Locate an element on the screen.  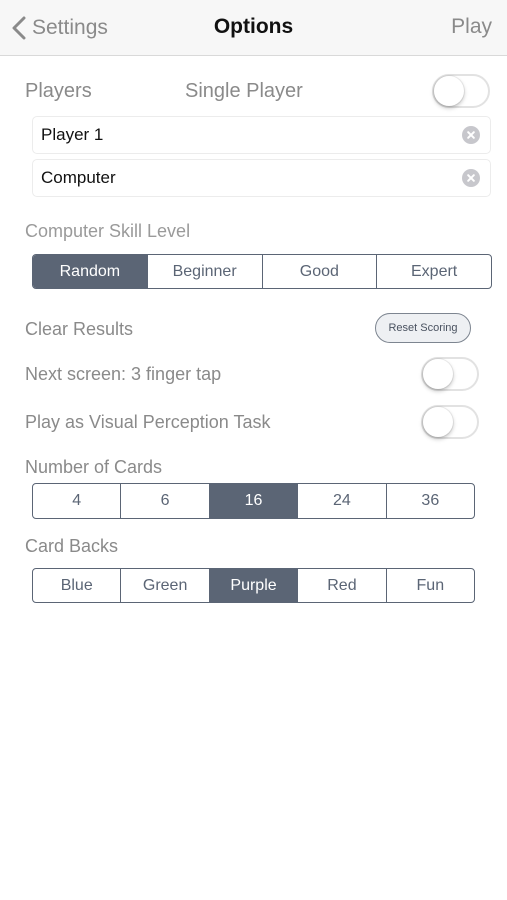
visual-task-toggle is located at coordinates (450, 422).